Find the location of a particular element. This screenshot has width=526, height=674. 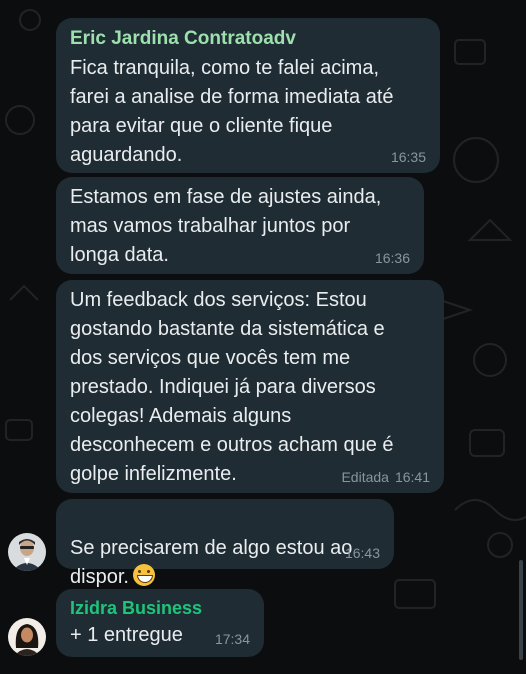

grinning-face-emoji-icon is located at coordinates (143, 575).